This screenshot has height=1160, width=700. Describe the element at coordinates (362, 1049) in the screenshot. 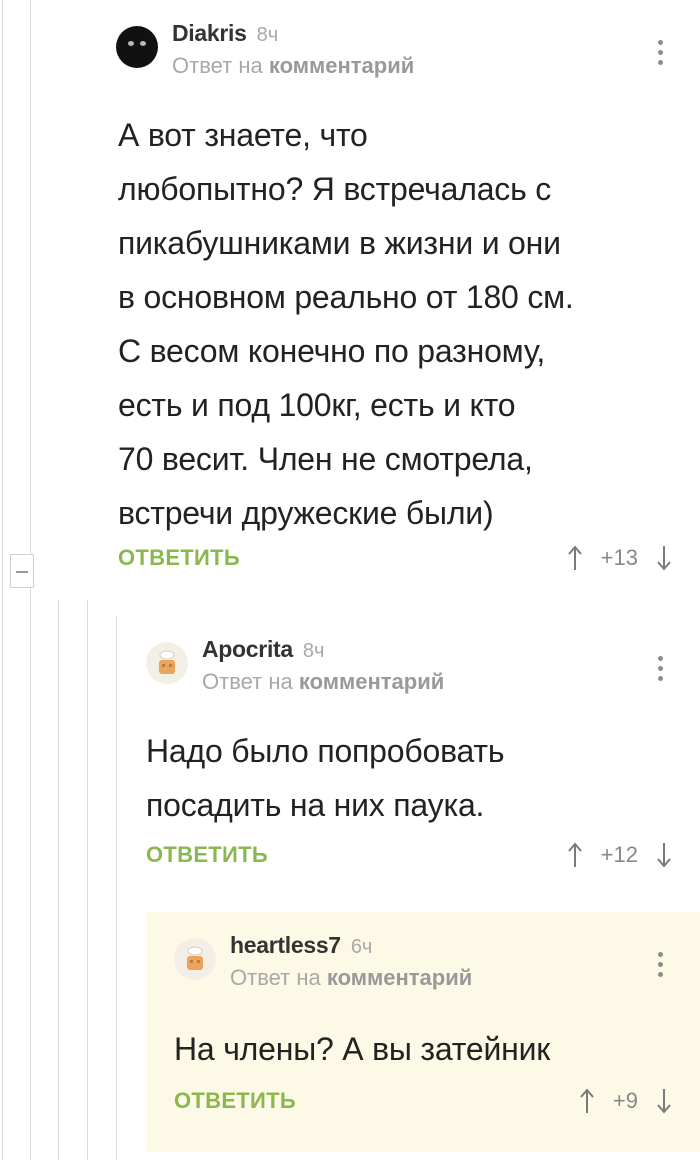

I see `comment-text: На члены? А вы затейник` at that location.